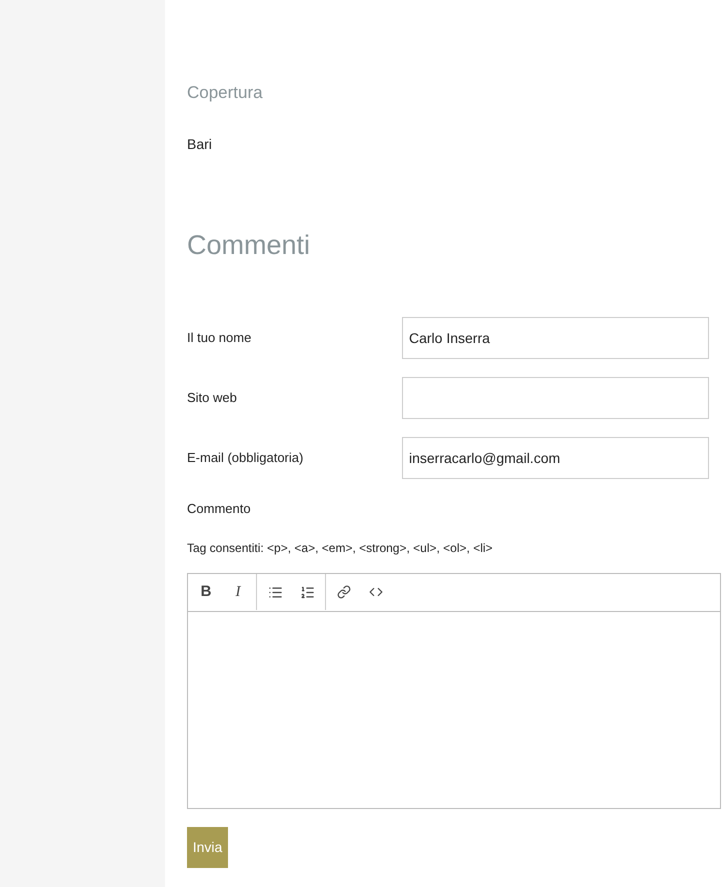  I want to click on input-field: inserracarlo@gmail.com, so click(555, 458).